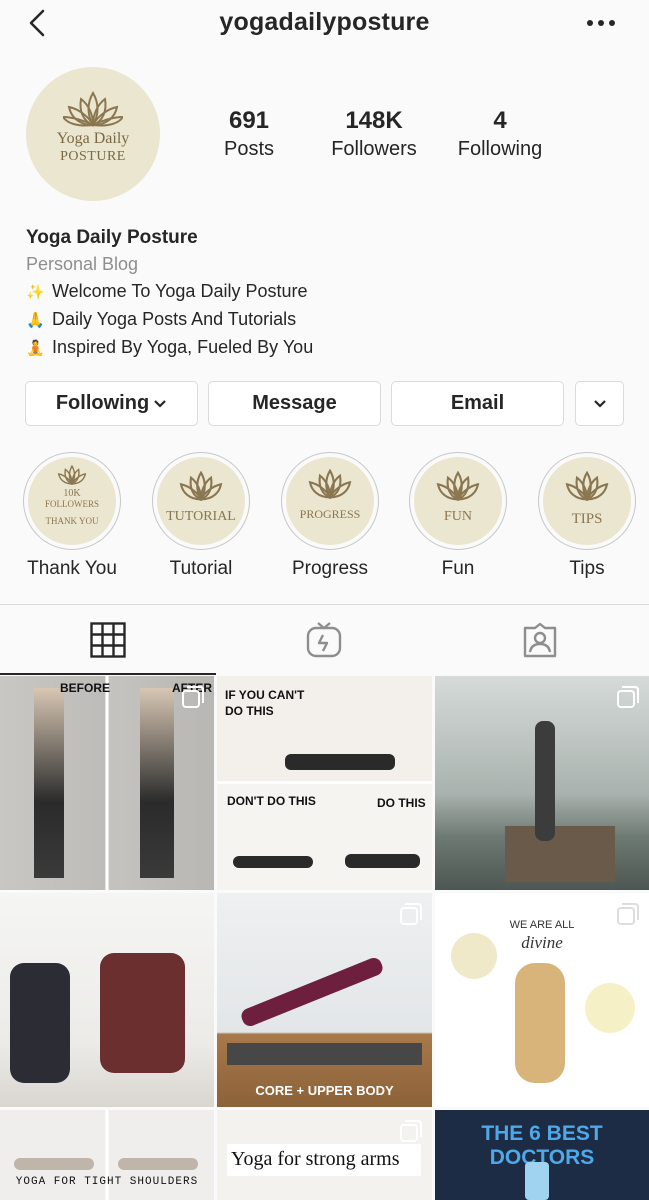 The height and width of the screenshot is (1200, 649). Describe the element at coordinates (183, 347) in the screenshot. I see `bio-line-text: Inspired By Yoga, Fueled By You` at that location.